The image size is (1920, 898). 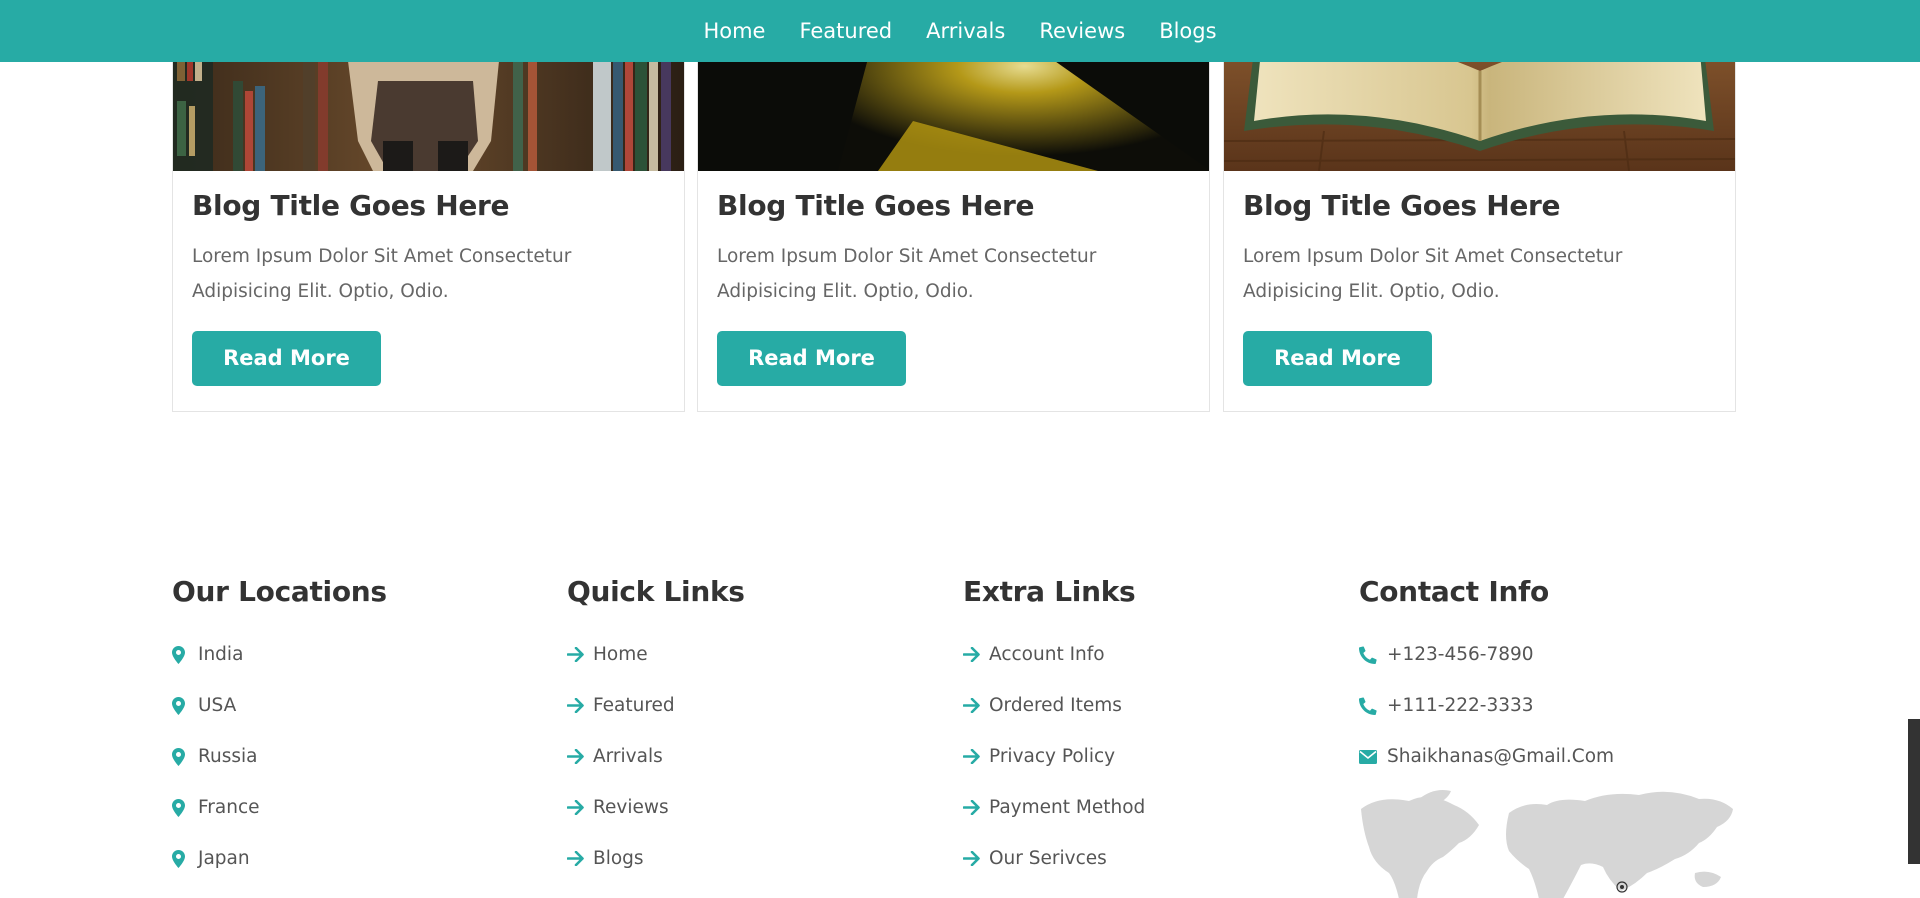 What do you see at coordinates (1460, 654) in the screenshot?
I see `phone-number: +123-456-7890` at bounding box center [1460, 654].